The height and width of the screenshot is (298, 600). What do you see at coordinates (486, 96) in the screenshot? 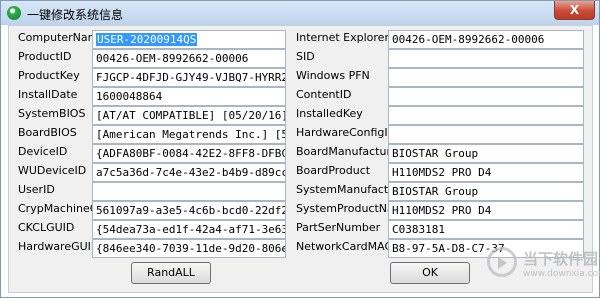
I see `content-id-field` at bounding box center [486, 96].